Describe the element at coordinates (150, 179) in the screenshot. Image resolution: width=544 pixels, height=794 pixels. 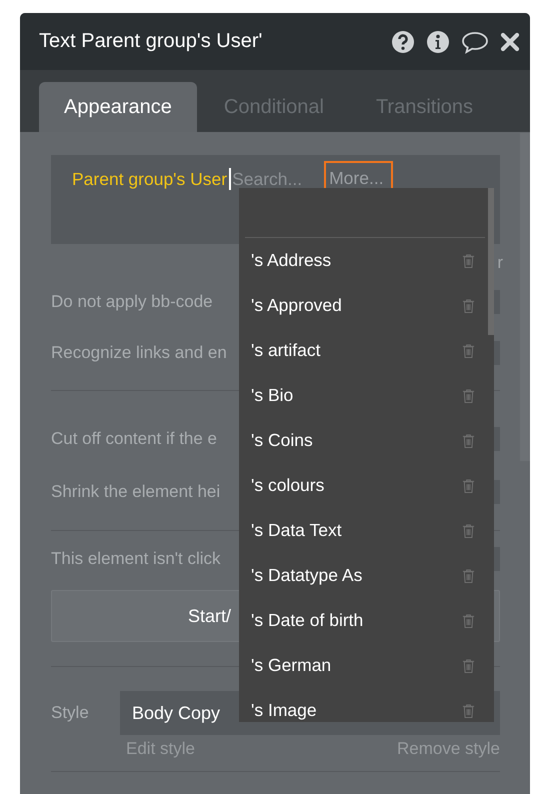
I see `expression-text: Parent group's User` at that location.